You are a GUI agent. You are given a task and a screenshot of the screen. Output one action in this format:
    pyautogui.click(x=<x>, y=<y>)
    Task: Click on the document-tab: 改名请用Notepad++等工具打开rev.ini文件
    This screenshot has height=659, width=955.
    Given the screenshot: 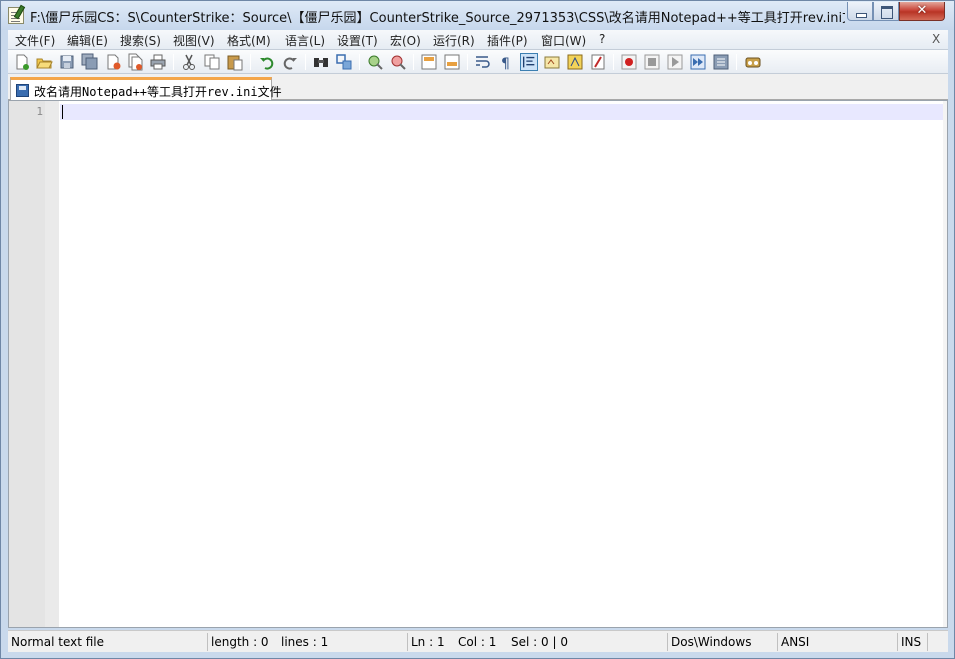 What is the action you would take?
    pyautogui.click(x=146, y=88)
    